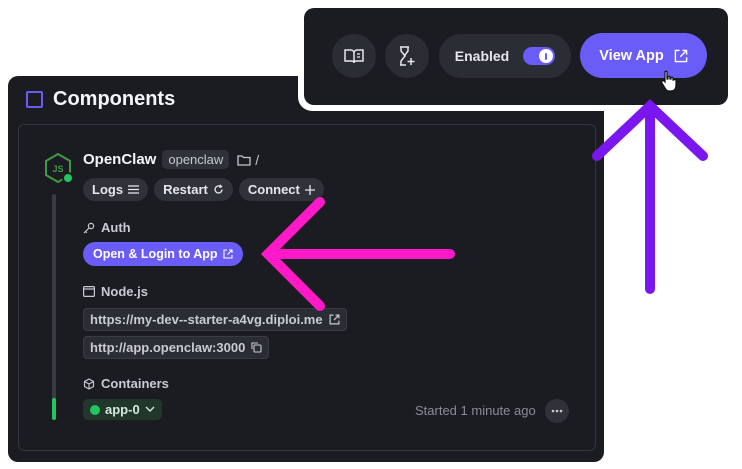  Describe the element at coordinates (669, 81) in the screenshot. I see `hand-cursor-icon` at that location.